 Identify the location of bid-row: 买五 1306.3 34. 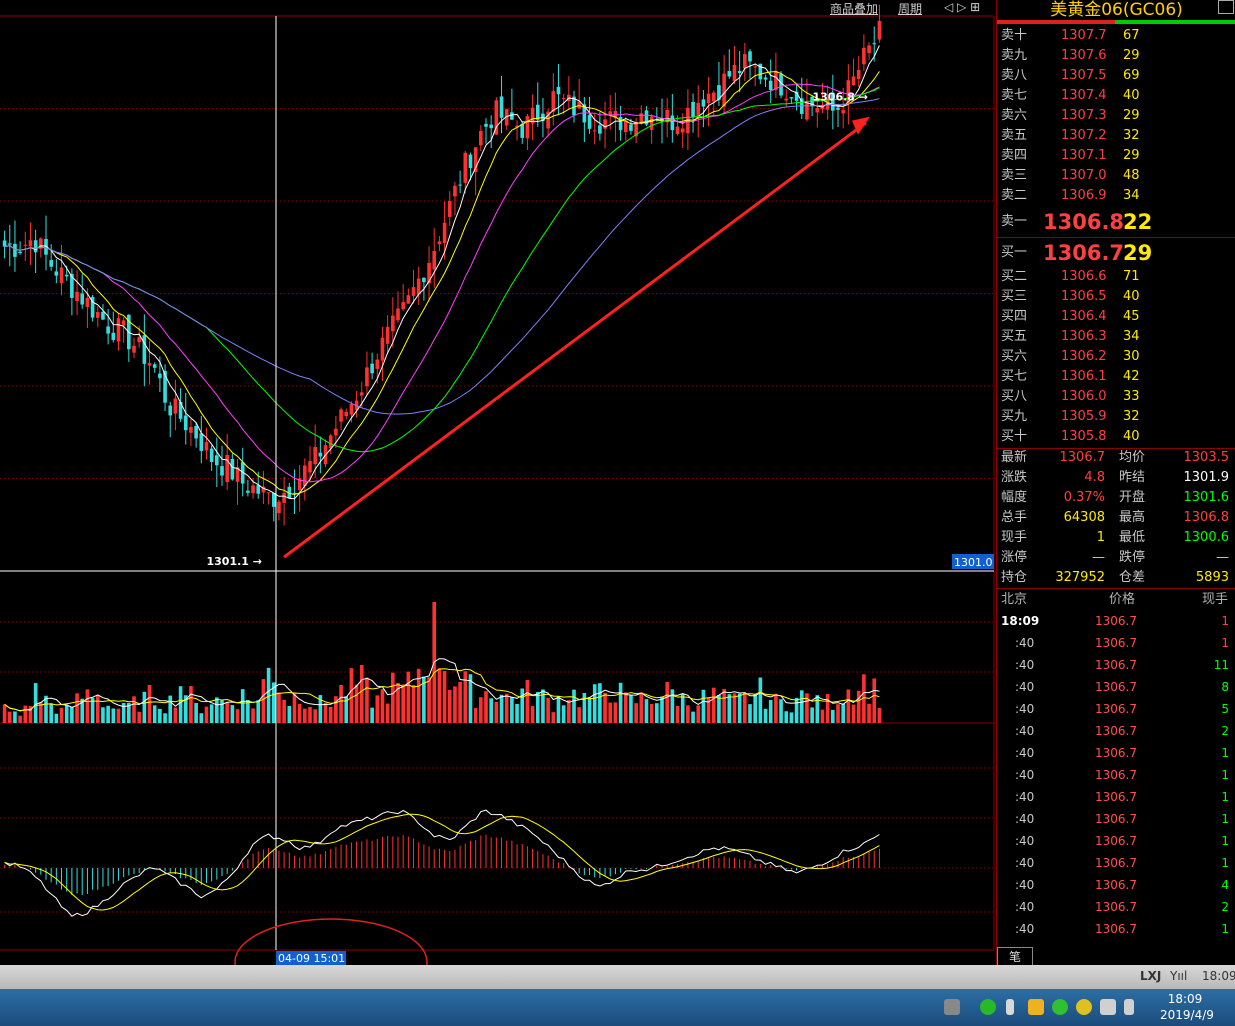
(1116, 337).